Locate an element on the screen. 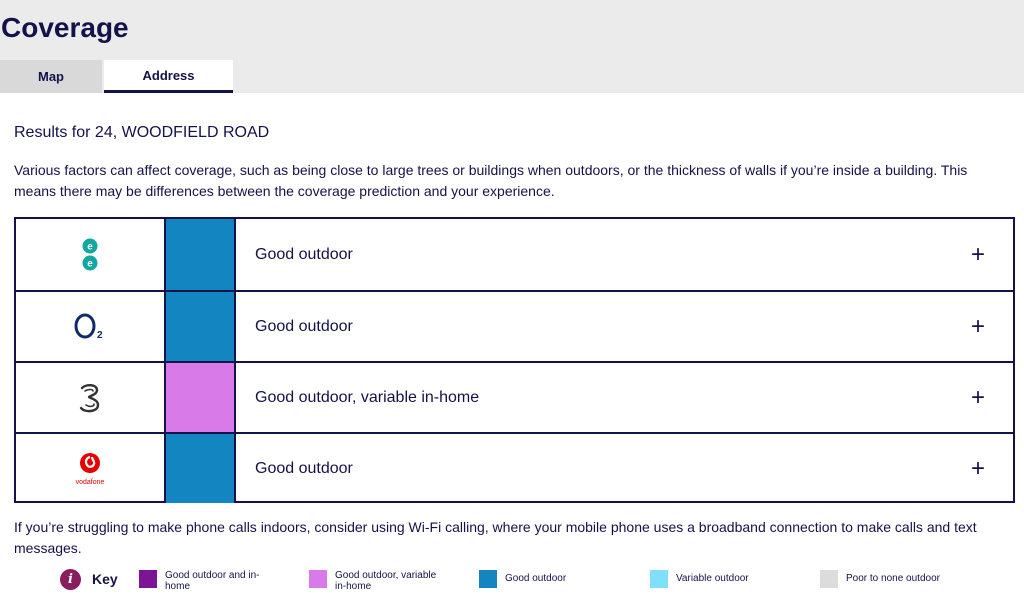 The height and width of the screenshot is (607, 1024). vodafone-logo-cell: vodafone is located at coordinates (91, 468).